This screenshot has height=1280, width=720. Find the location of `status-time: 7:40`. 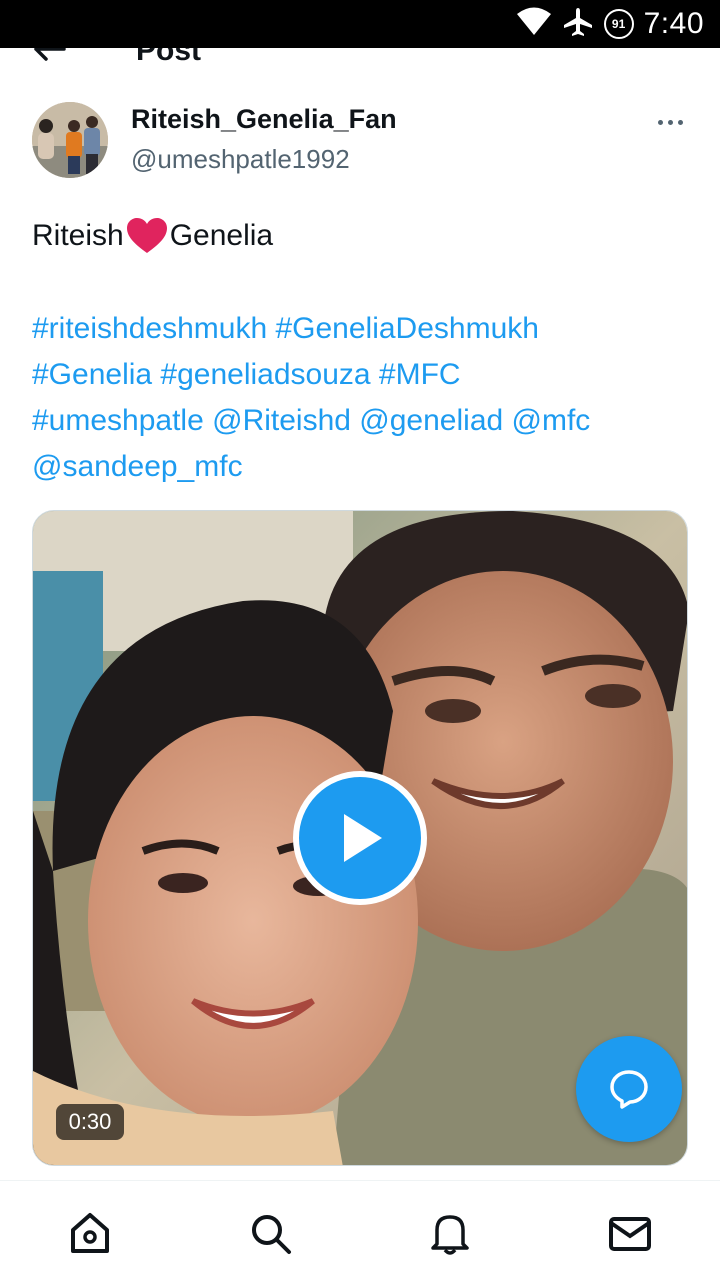

status-time: 7:40 is located at coordinates (673, 23).